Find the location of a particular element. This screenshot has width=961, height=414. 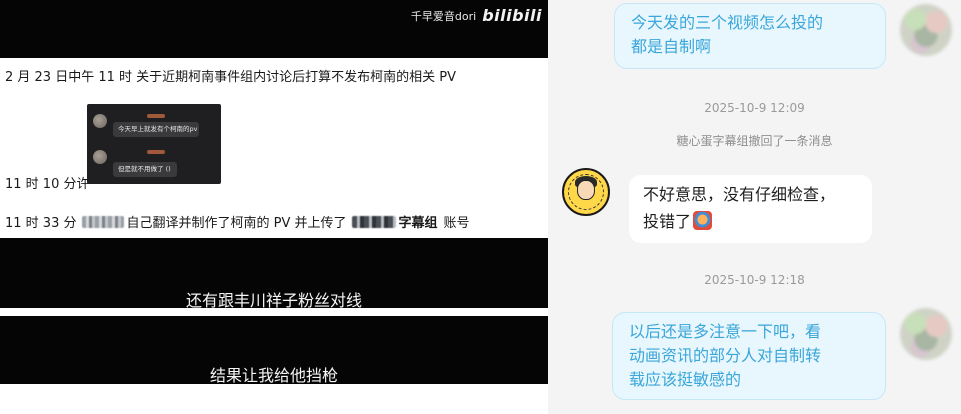

message-text: 载应该挺敏感的 is located at coordinates (685, 379).